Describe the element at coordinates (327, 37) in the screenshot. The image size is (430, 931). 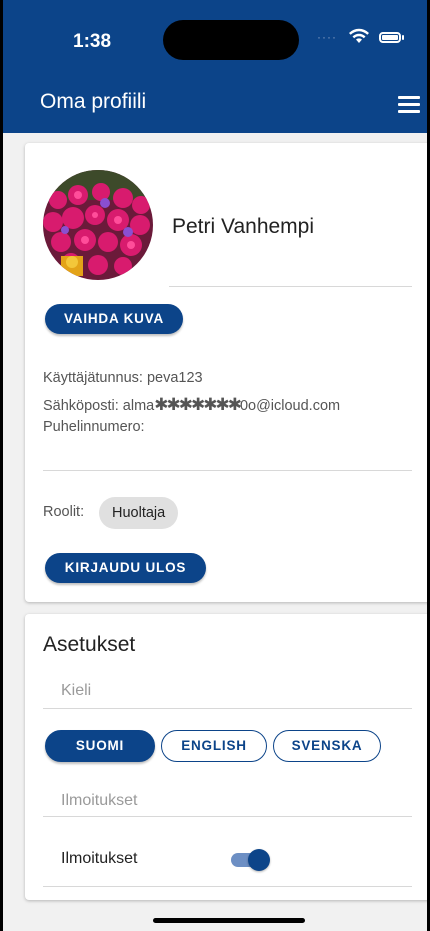
I see `cellular-signal-icon: ····` at that location.